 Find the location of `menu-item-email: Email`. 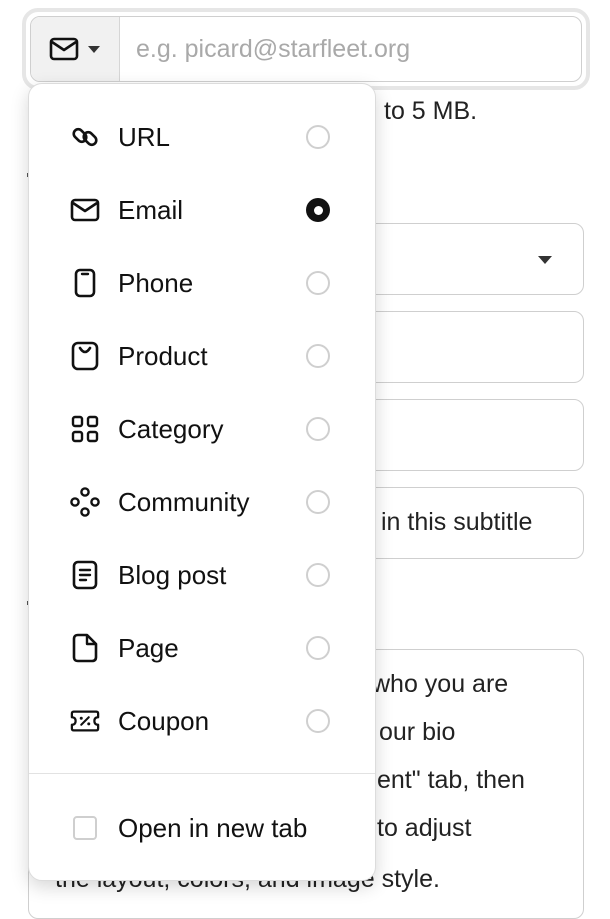

menu-item-email: Email is located at coordinates (202, 210).